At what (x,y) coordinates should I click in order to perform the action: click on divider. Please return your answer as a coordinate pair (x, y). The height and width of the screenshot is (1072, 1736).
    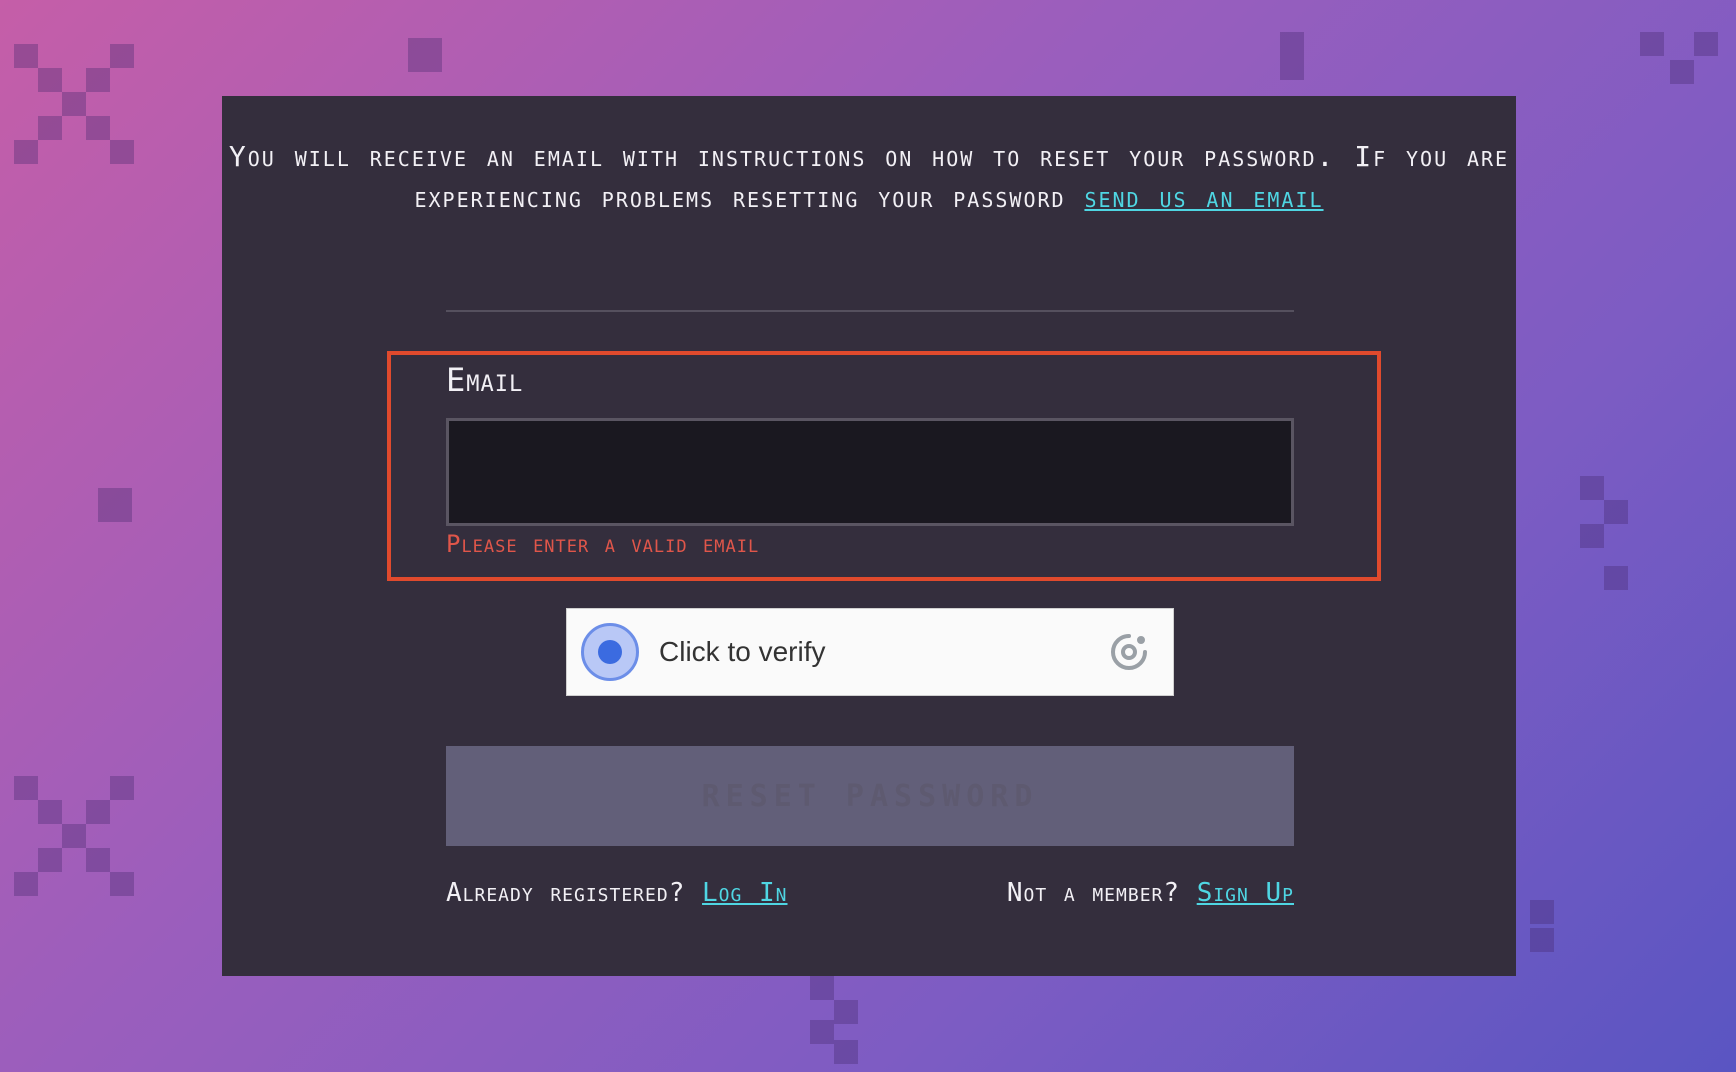
    Looking at the image, I should click on (870, 311).